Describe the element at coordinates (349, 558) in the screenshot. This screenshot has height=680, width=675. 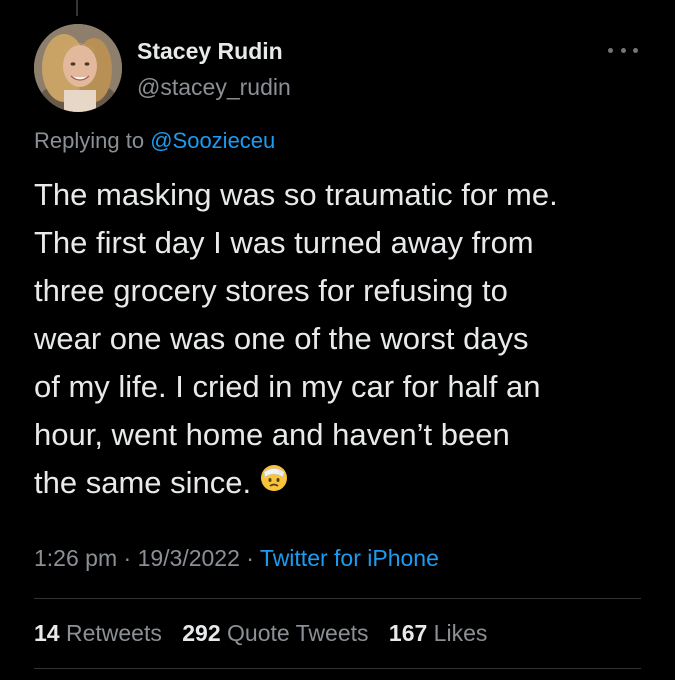
I see `tweet-source-link: Twitter for iPhone` at that location.